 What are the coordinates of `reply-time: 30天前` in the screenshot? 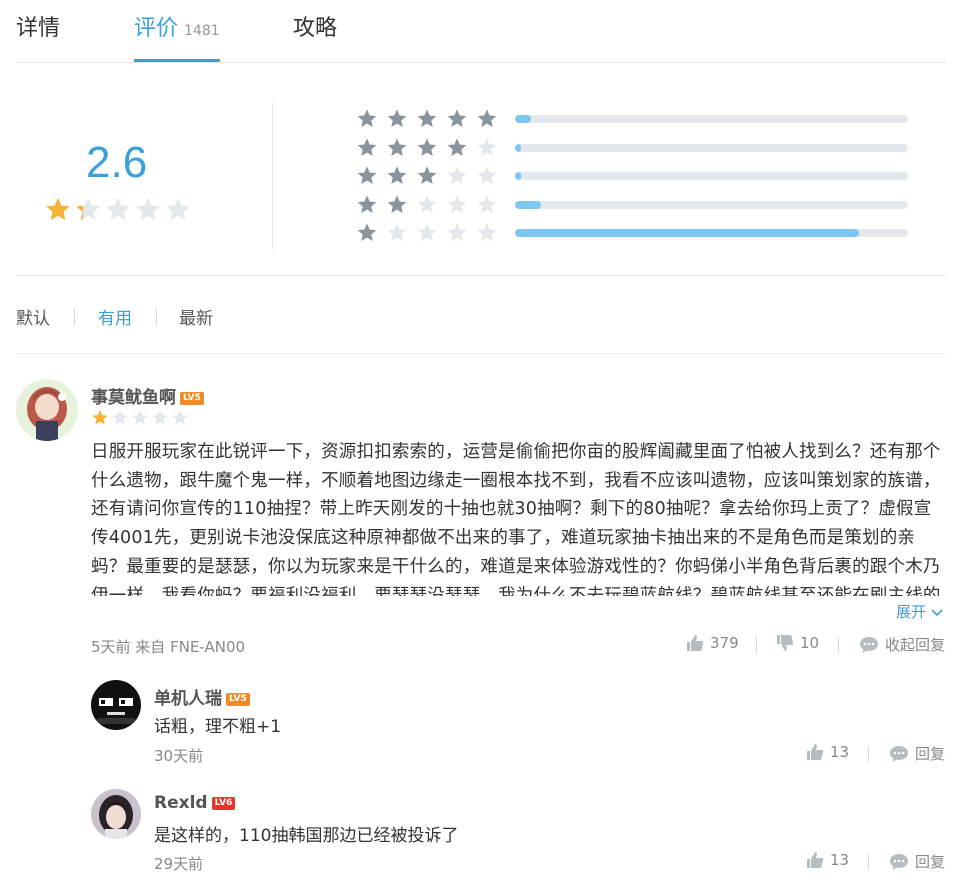 It's located at (179, 756).